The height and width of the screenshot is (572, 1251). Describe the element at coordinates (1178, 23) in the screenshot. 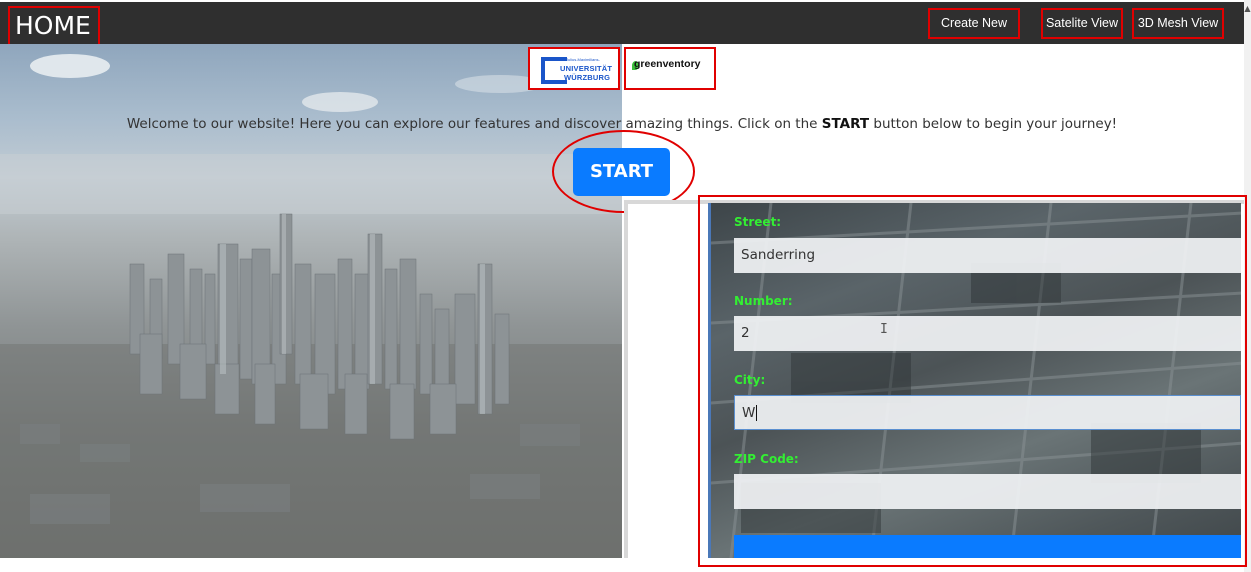

I see `3d-mesh-view-button: 3D Mesh View` at that location.